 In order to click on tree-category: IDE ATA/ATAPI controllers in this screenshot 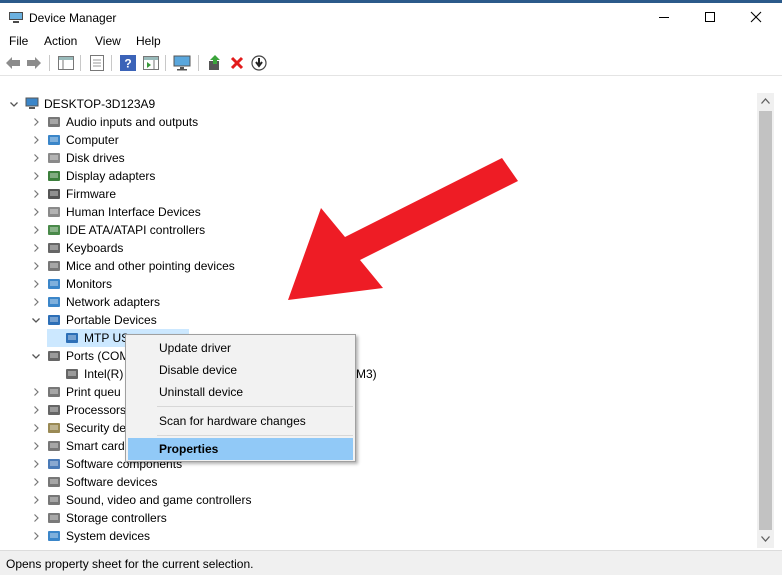, I will do `click(117, 230)`.